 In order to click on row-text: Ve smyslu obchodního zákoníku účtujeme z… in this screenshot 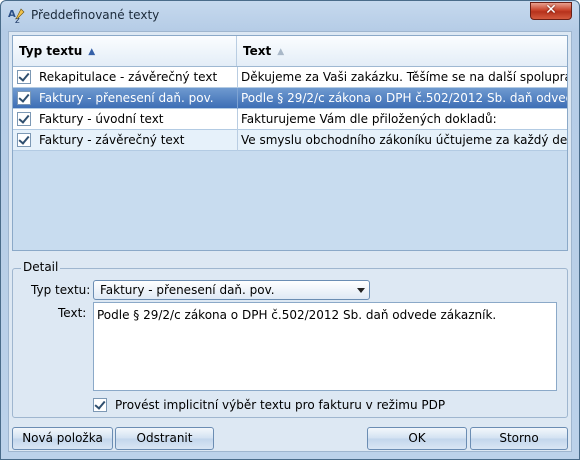, I will do `click(404, 140)`.